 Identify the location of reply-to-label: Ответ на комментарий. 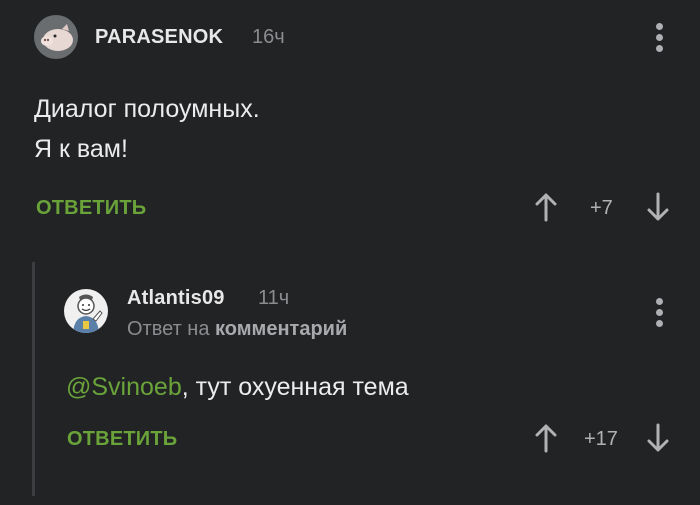
(237, 329).